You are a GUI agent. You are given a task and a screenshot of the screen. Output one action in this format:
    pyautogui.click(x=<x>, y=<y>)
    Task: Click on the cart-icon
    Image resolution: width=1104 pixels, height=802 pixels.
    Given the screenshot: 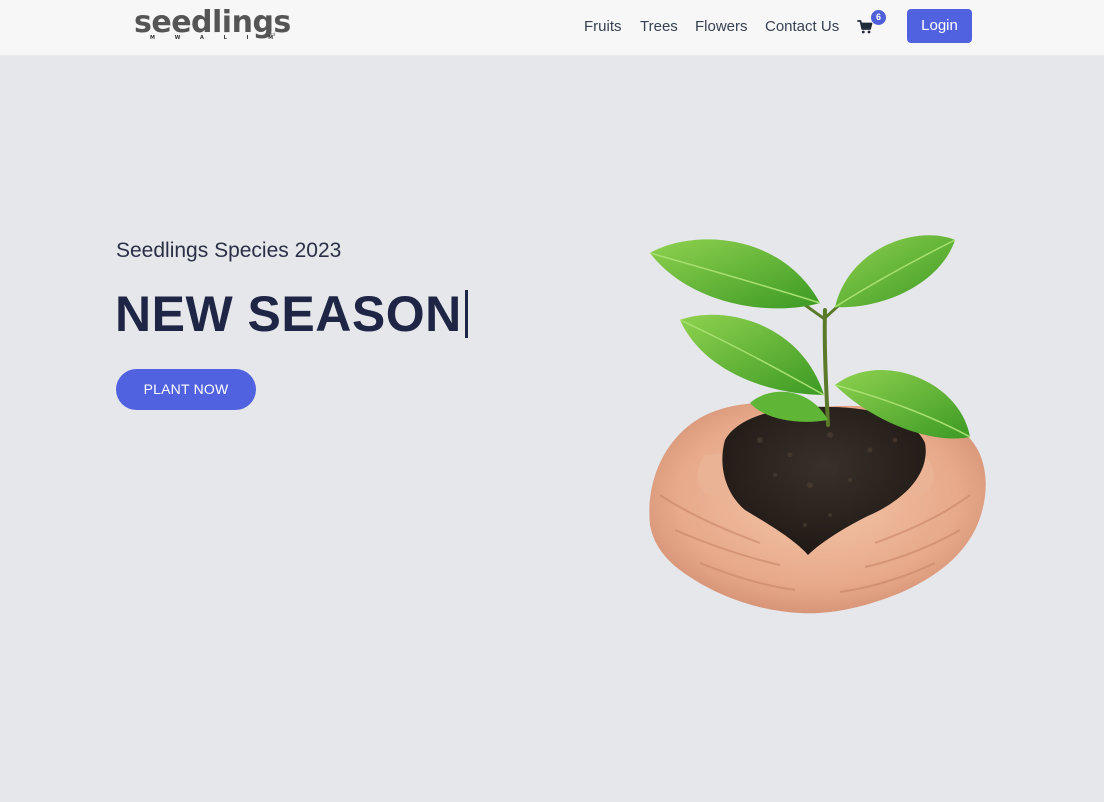 What is the action you would take?
    pyautogui.click(x=865, y=27)
    